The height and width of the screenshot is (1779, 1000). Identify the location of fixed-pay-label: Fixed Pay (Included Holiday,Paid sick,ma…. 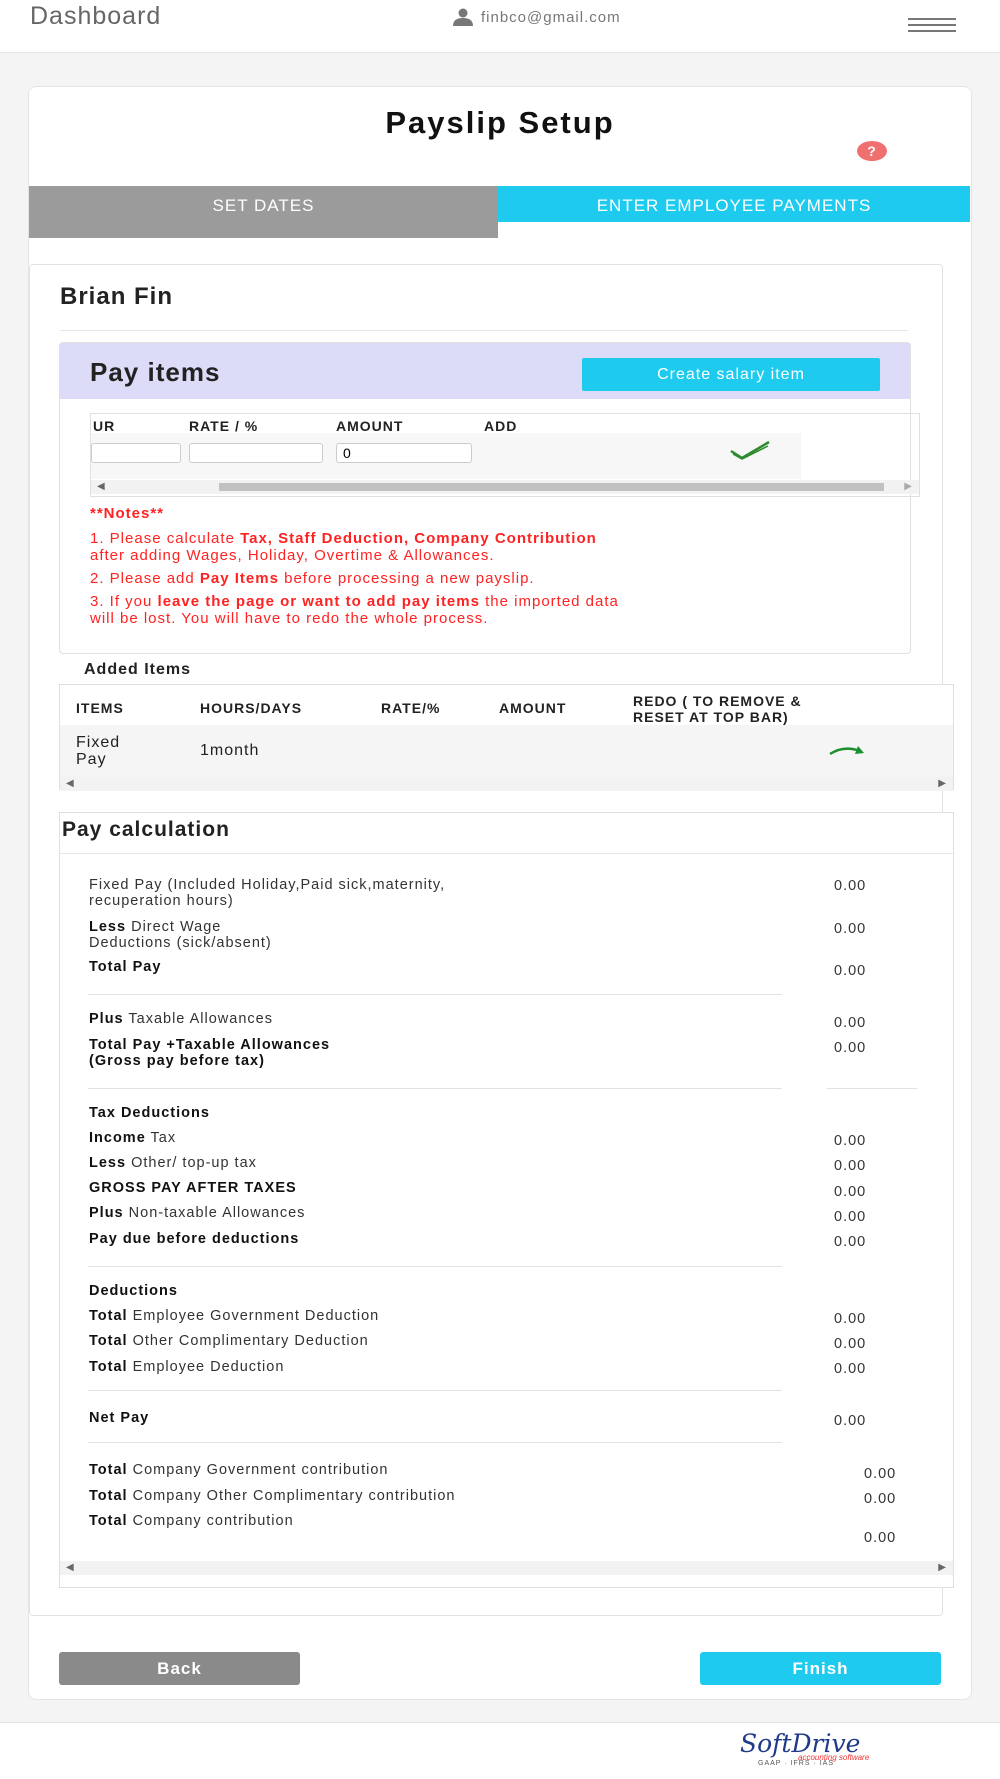
(267, 893).